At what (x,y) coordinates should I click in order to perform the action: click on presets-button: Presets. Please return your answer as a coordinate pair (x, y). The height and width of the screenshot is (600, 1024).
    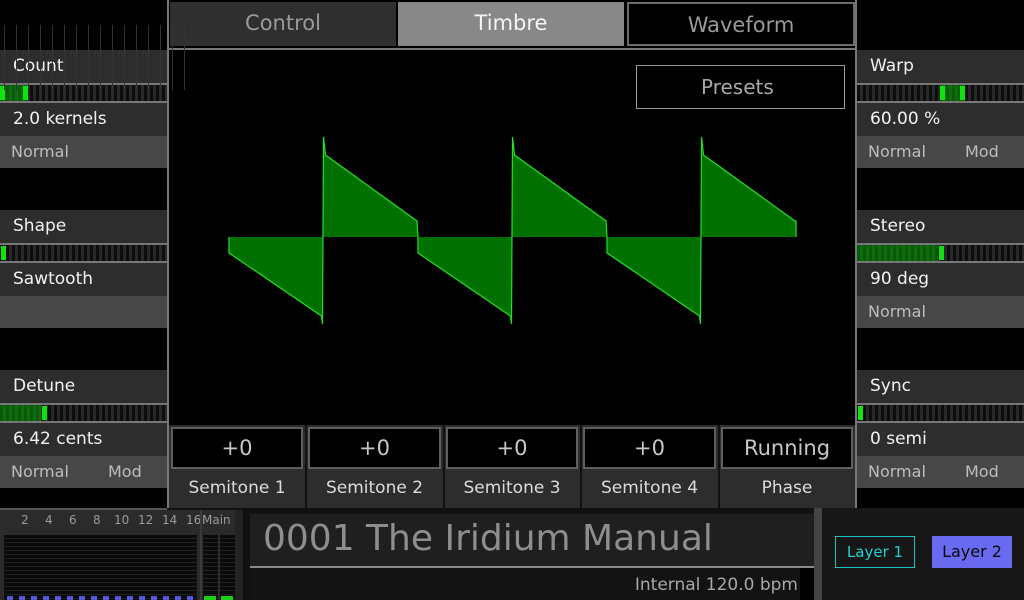
    Looking at the image, I should click on (740, 87).